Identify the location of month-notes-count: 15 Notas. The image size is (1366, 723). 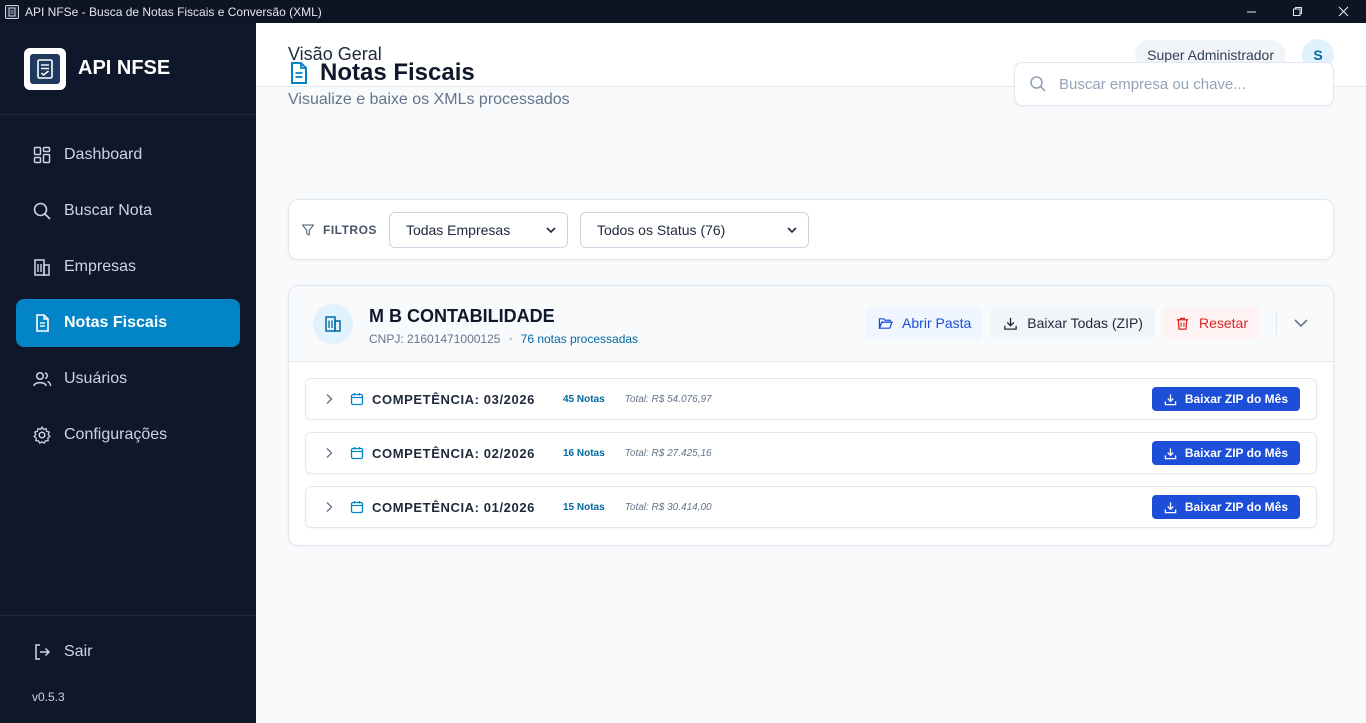
(584, 507).